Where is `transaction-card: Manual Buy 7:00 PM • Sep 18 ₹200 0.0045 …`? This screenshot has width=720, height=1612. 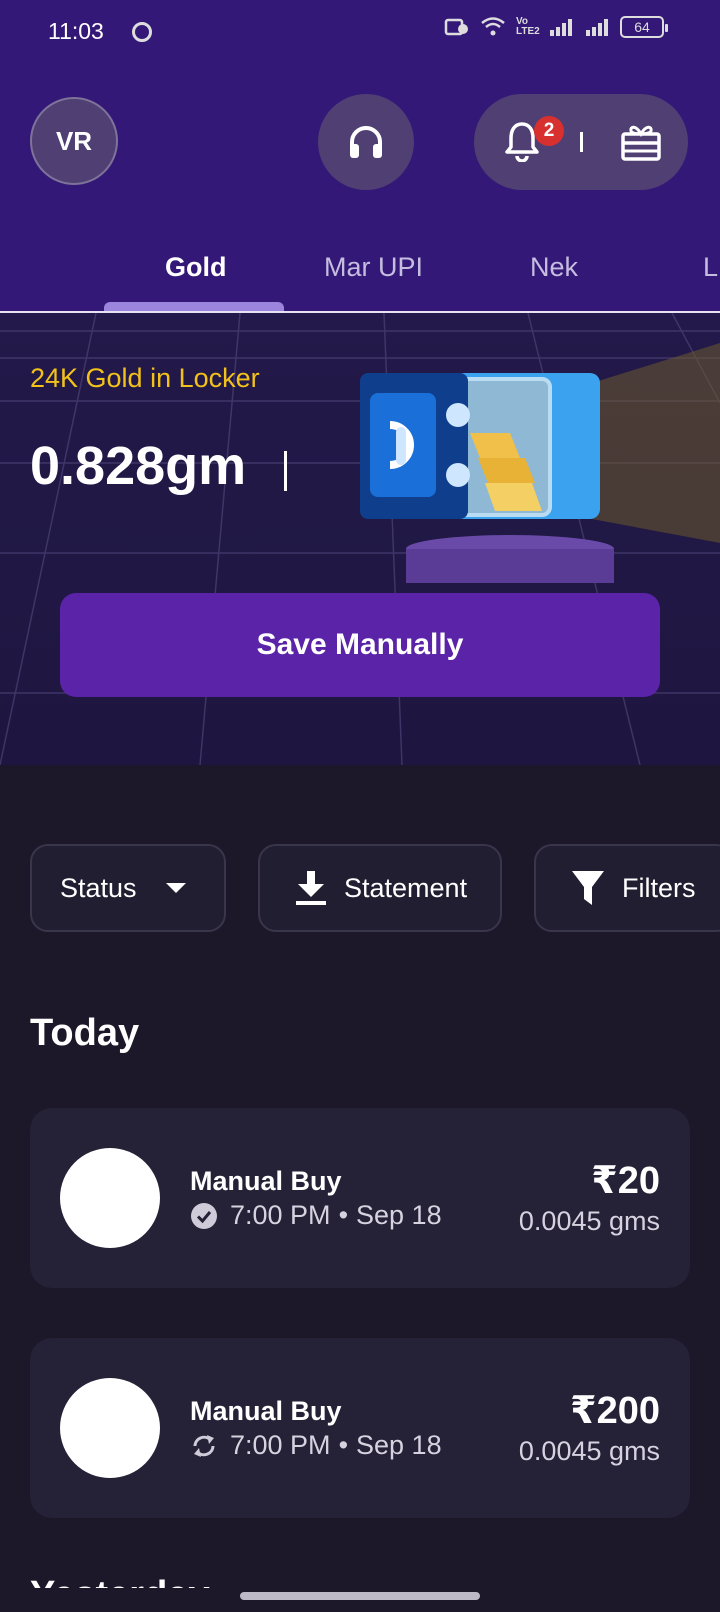 transaction-card: Manual Buy 7:00 PM • Sep 18 ₹200 0.0045 … is located at coordinates (360, 1428).